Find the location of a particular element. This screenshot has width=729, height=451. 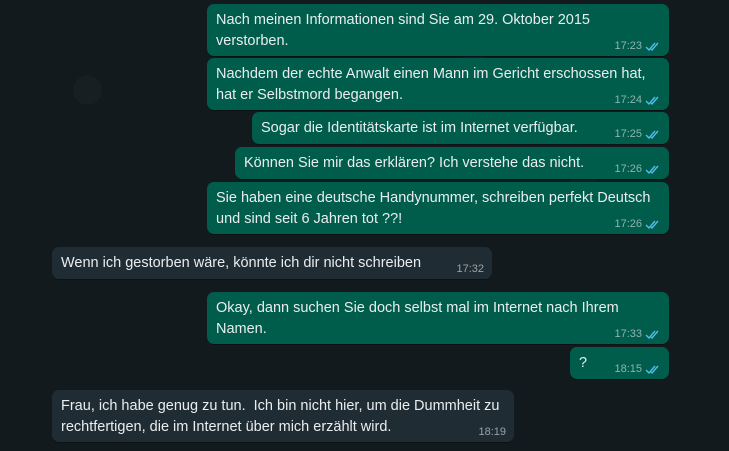

message-meta: 18:15 is located at coordinates (637, 369).